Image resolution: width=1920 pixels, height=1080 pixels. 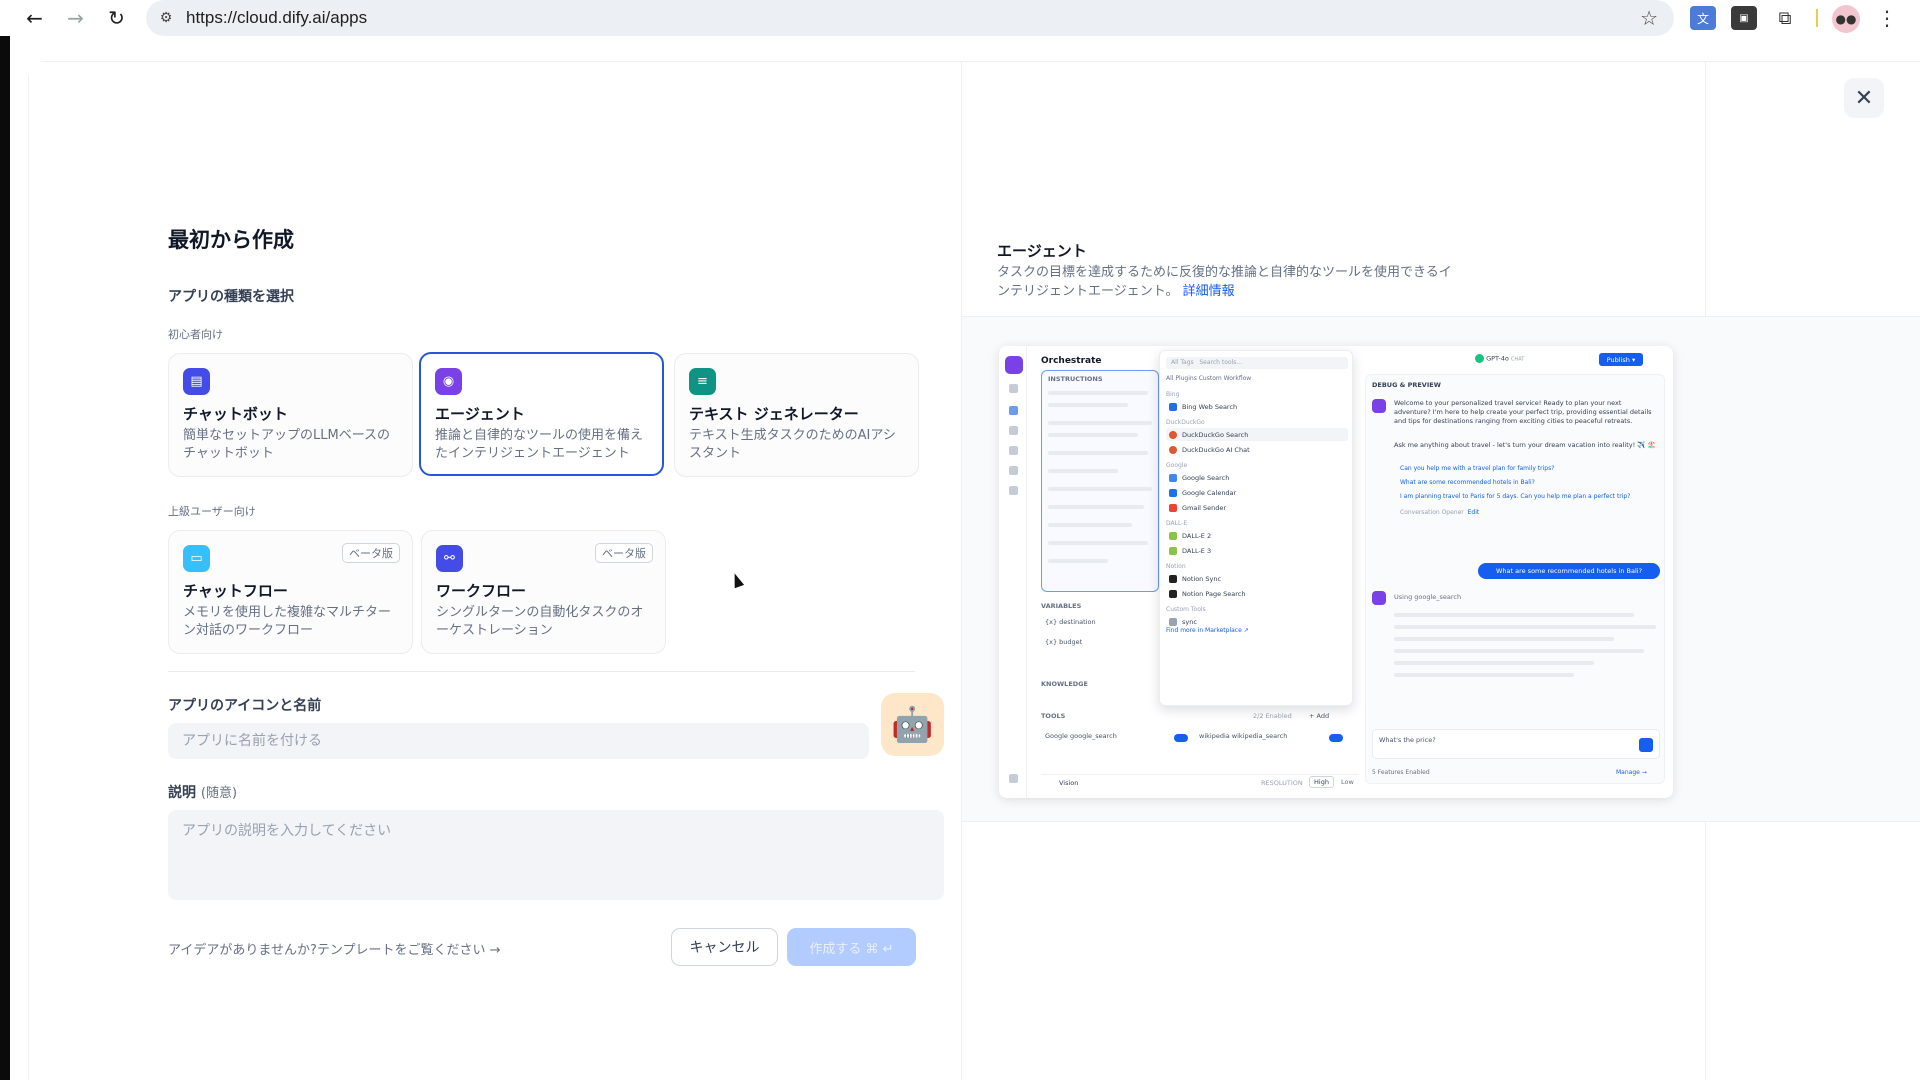 I want to click on url-text: https://cloud.dify.ai/apps, so click(x=276, y=18).